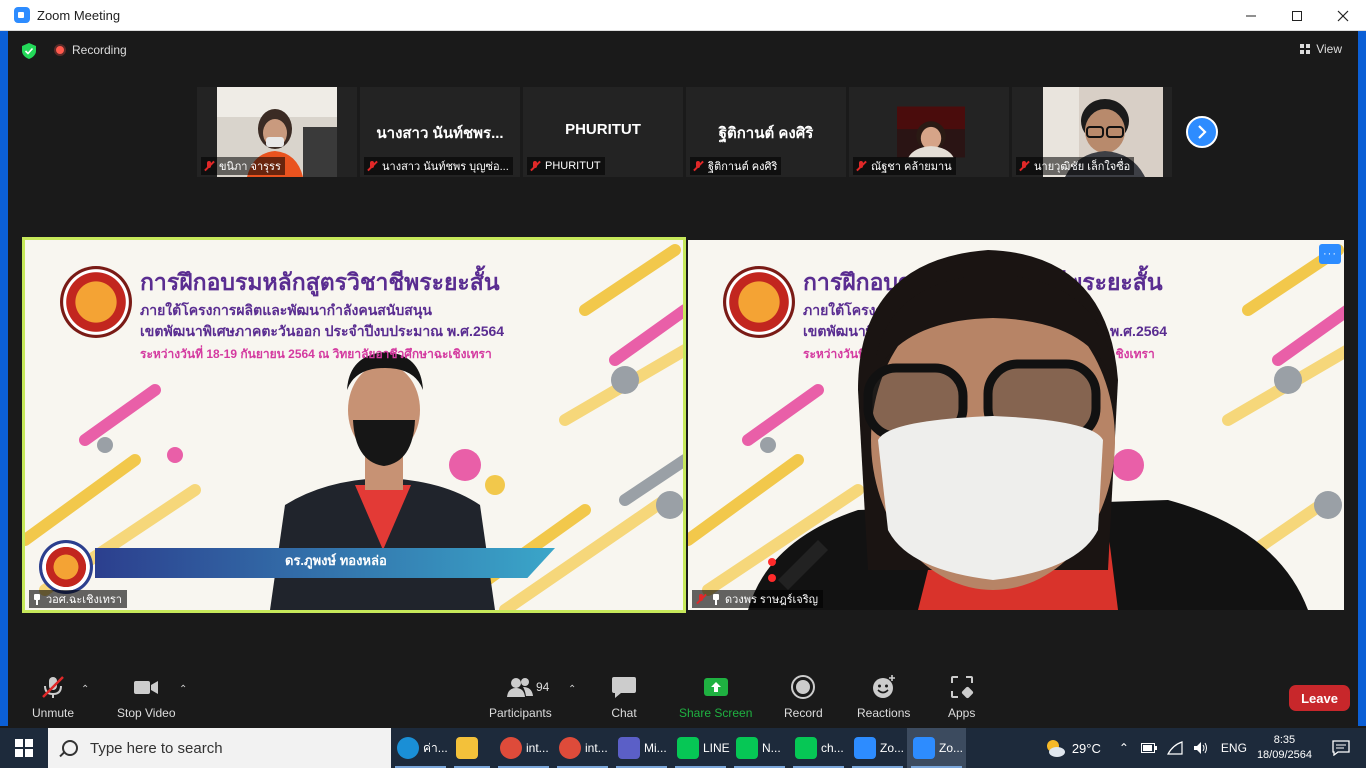  I want to click on weather-icon, so click(1055, 748).